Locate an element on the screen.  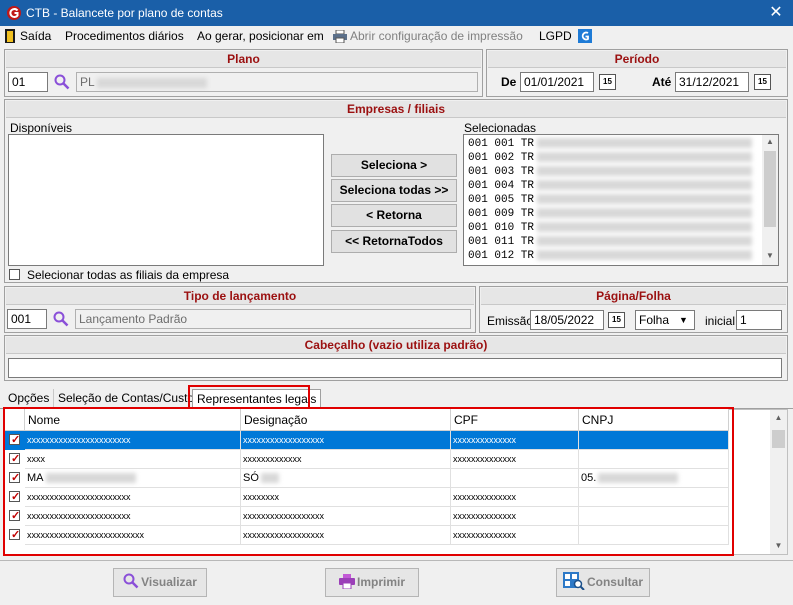
close-button: ✕ is located at coordinates (776, 13).